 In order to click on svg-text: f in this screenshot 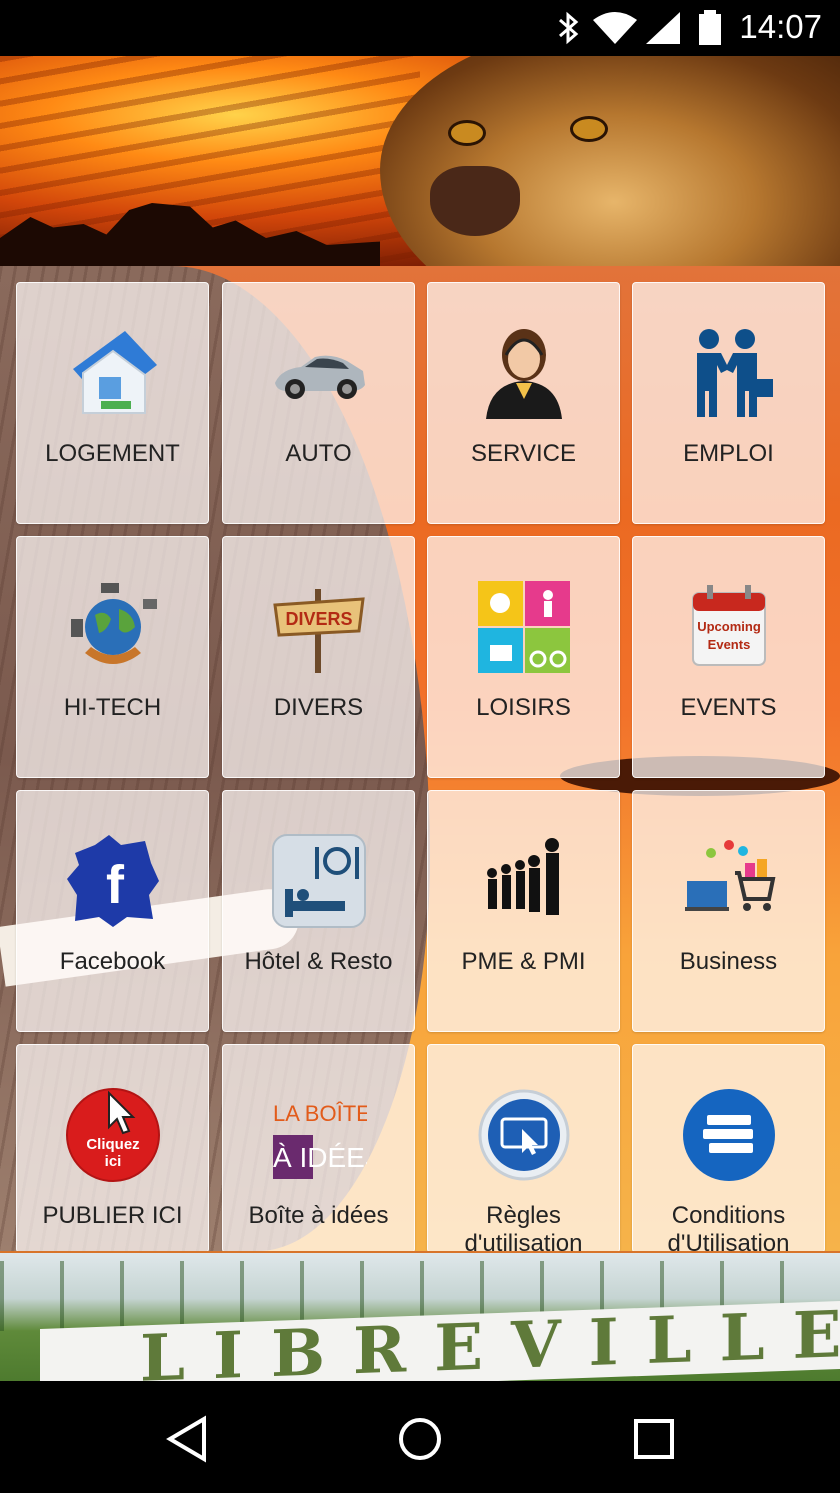, I will do `click(115, 885)`.